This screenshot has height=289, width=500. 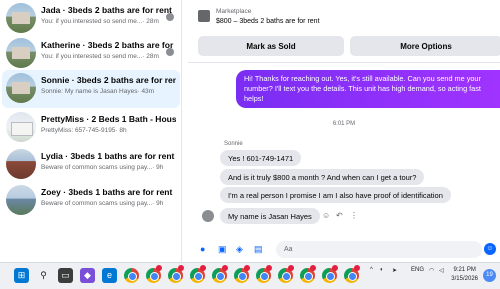 What do you see at coordinates (258, 249) in the screenshot?
I see `gif-icon: ▤` at bounding box center [258, 249].